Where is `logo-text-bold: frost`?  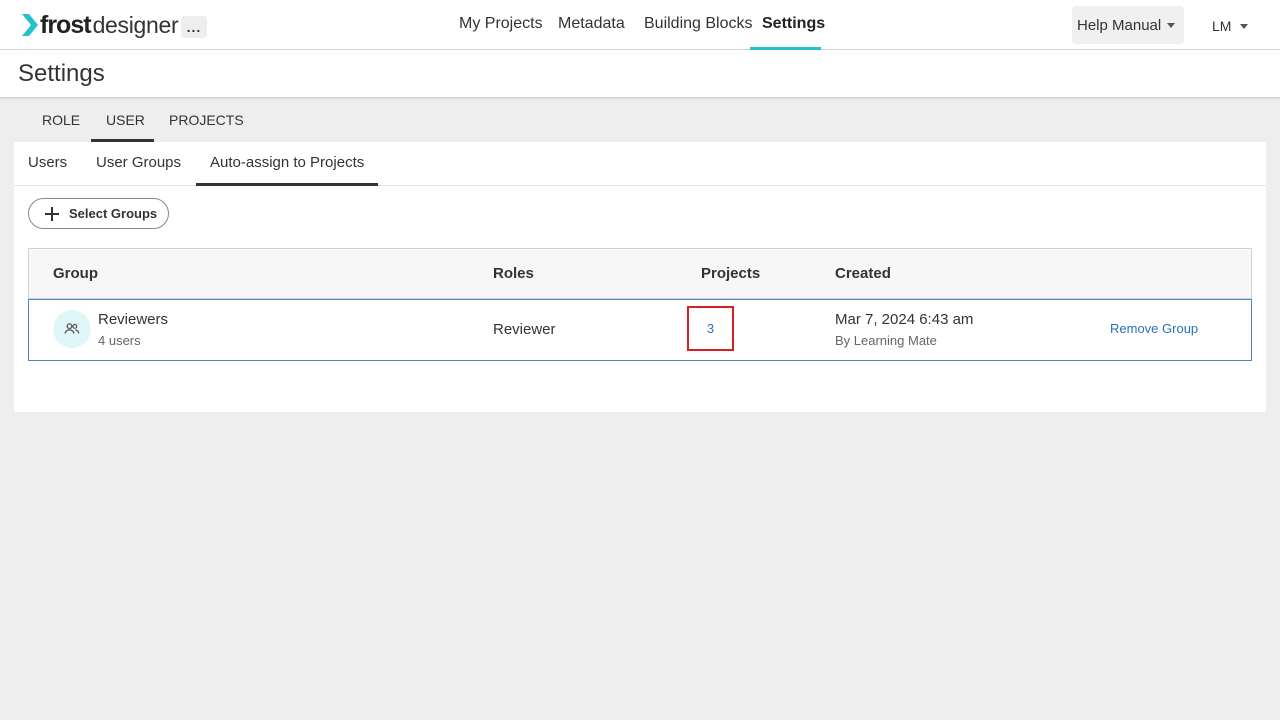 logo-text-bold: frost is located at coordinates (66, 25).